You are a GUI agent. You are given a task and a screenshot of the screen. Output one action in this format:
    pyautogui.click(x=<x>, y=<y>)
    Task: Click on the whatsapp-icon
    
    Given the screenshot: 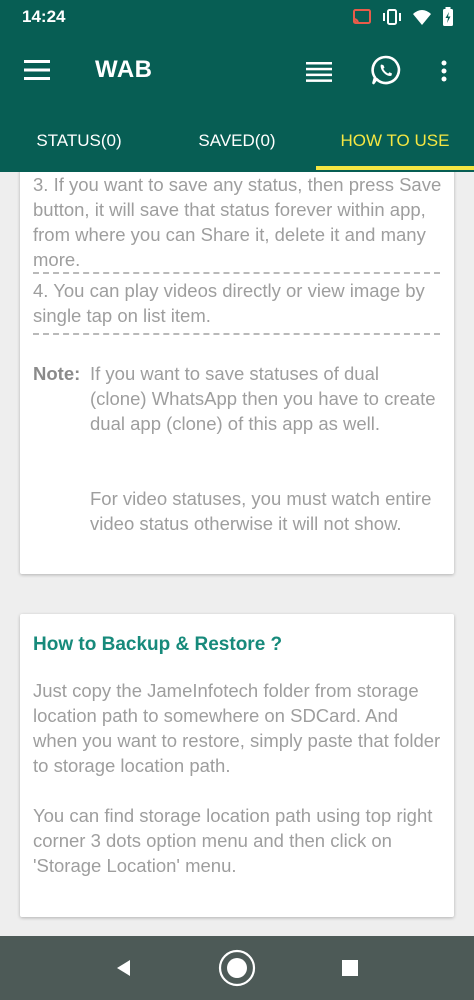 What is the action you would take?
    pyautogui.click(x=386, y=72)
    